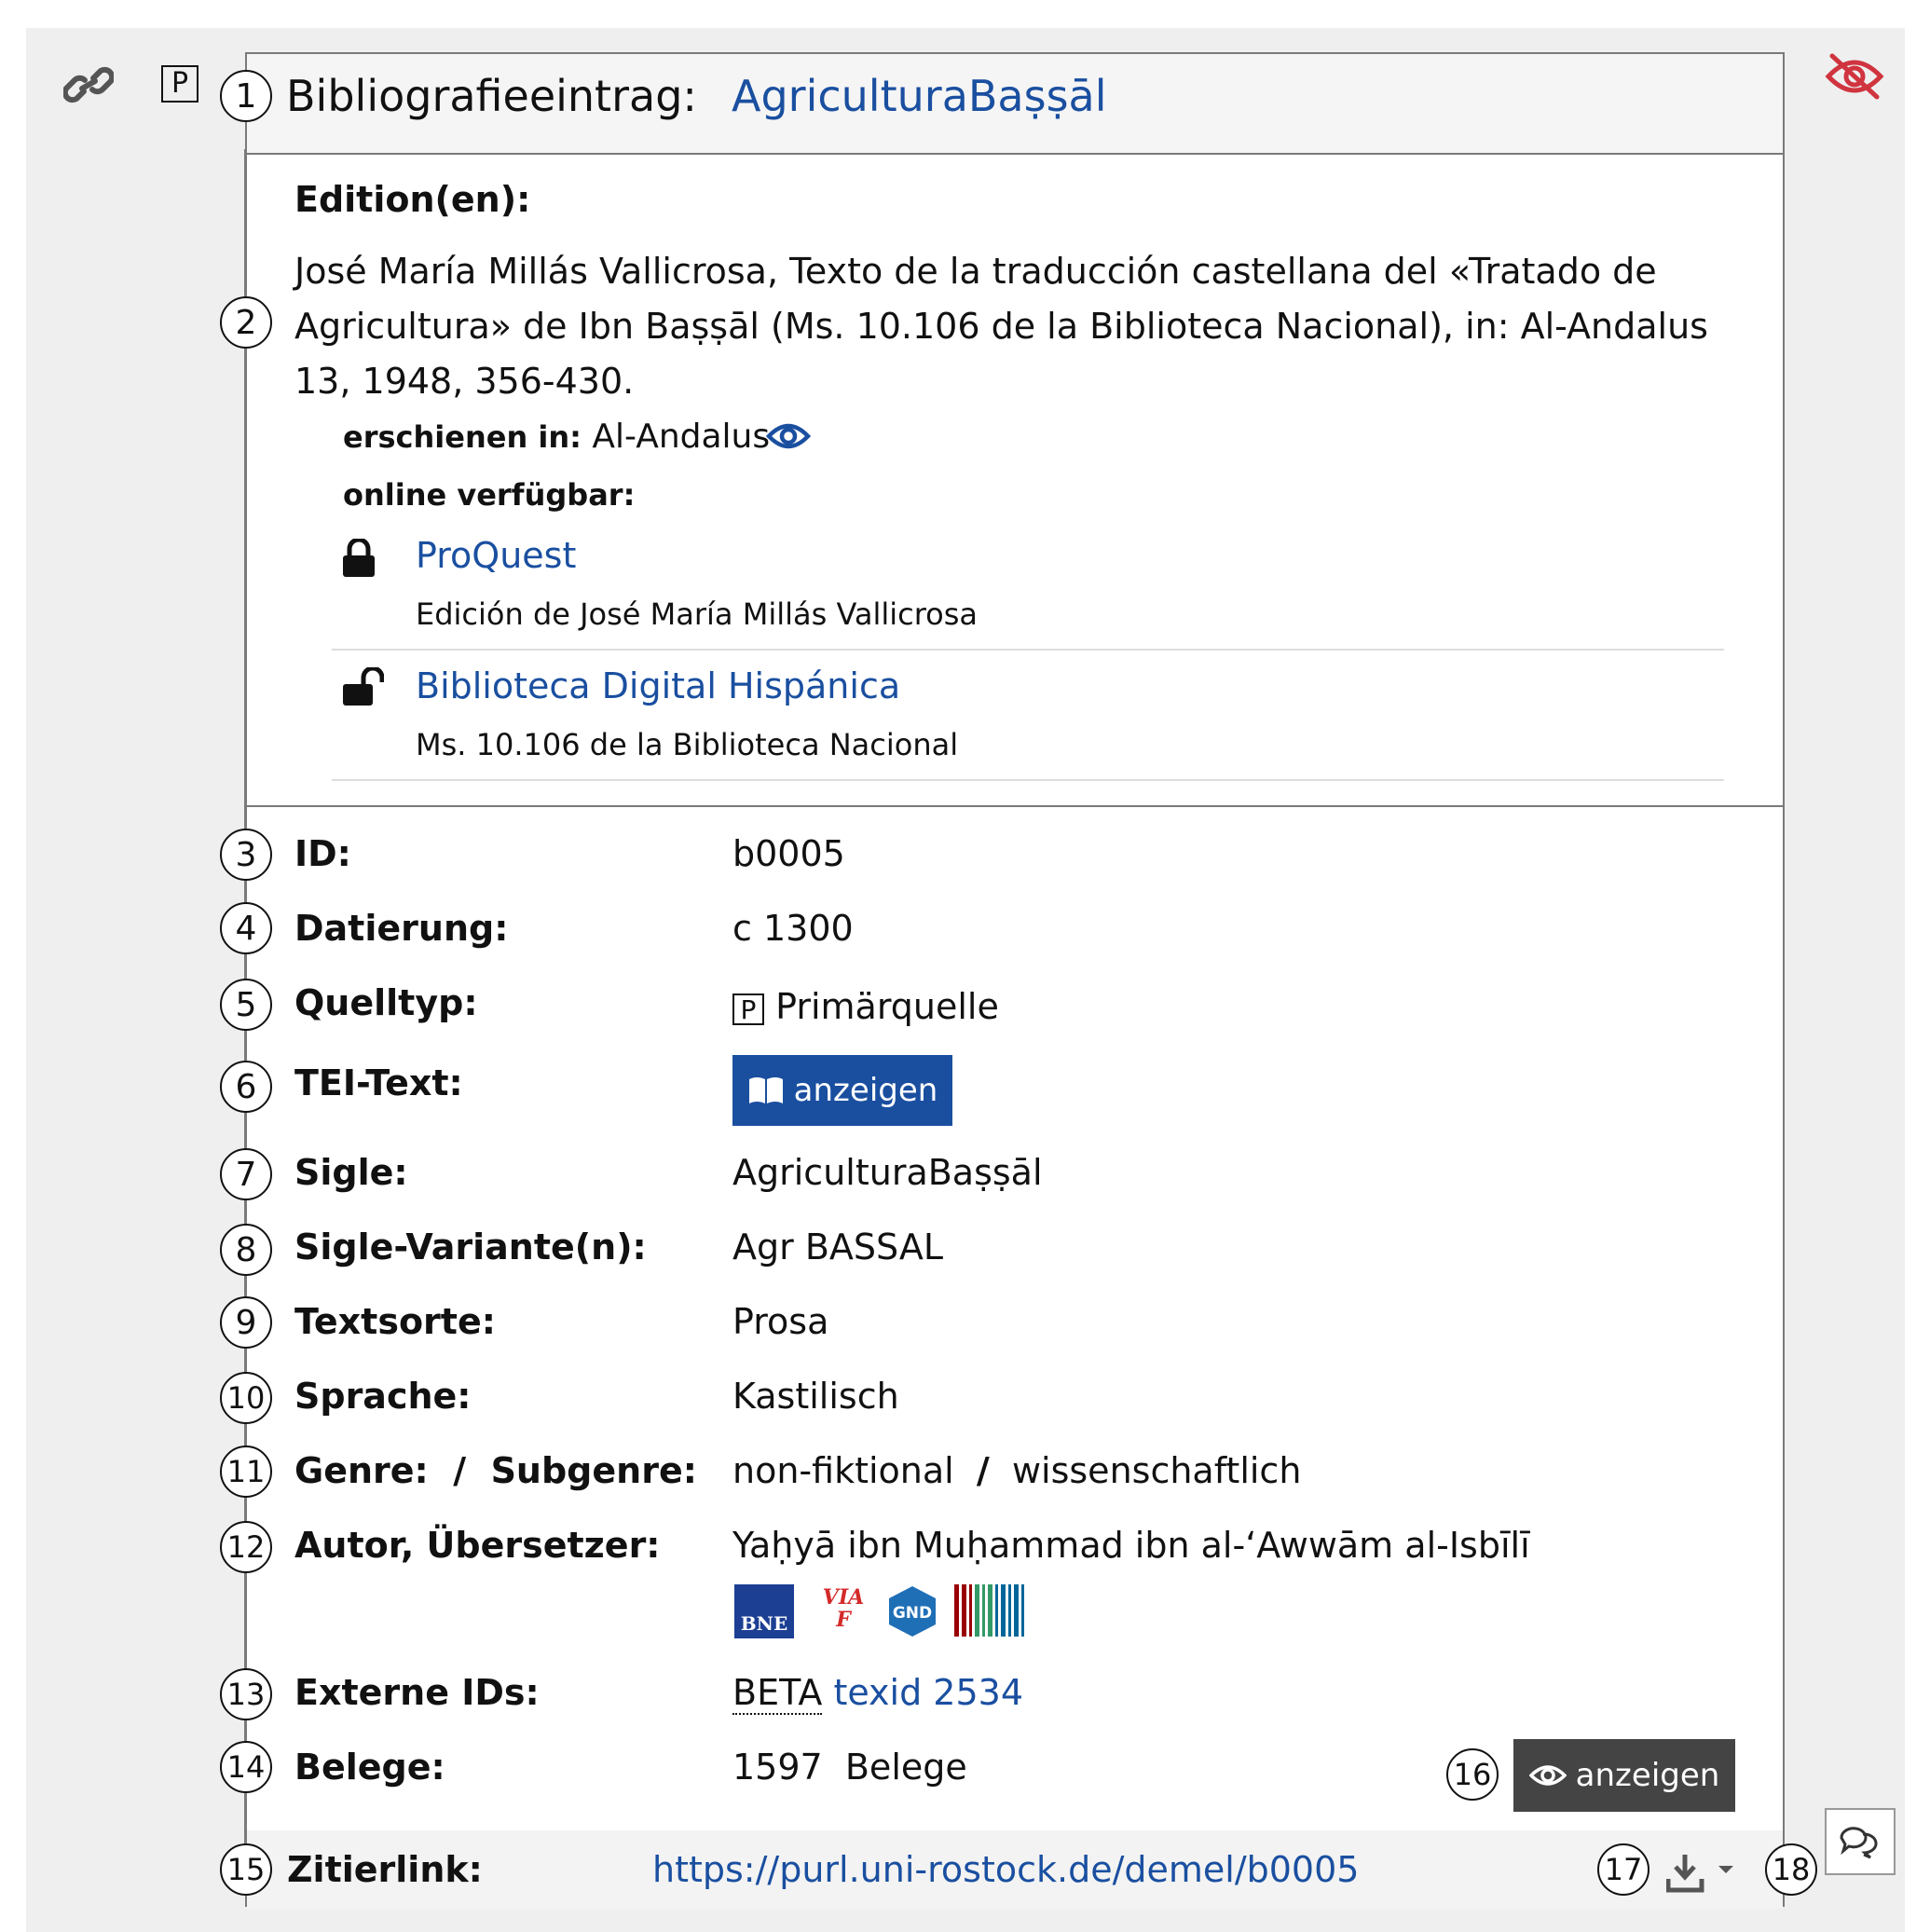  I want to click on wikidata-logo, so click(992, 1610).